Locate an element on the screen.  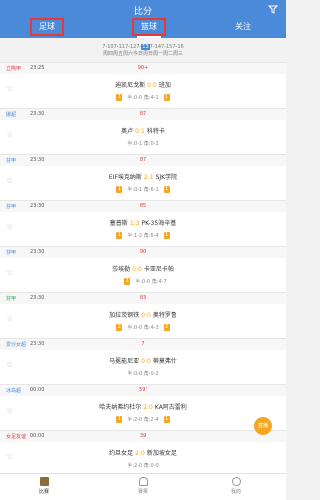
away-team: 奥特罗鲁 is located at coordinates (164, 315).